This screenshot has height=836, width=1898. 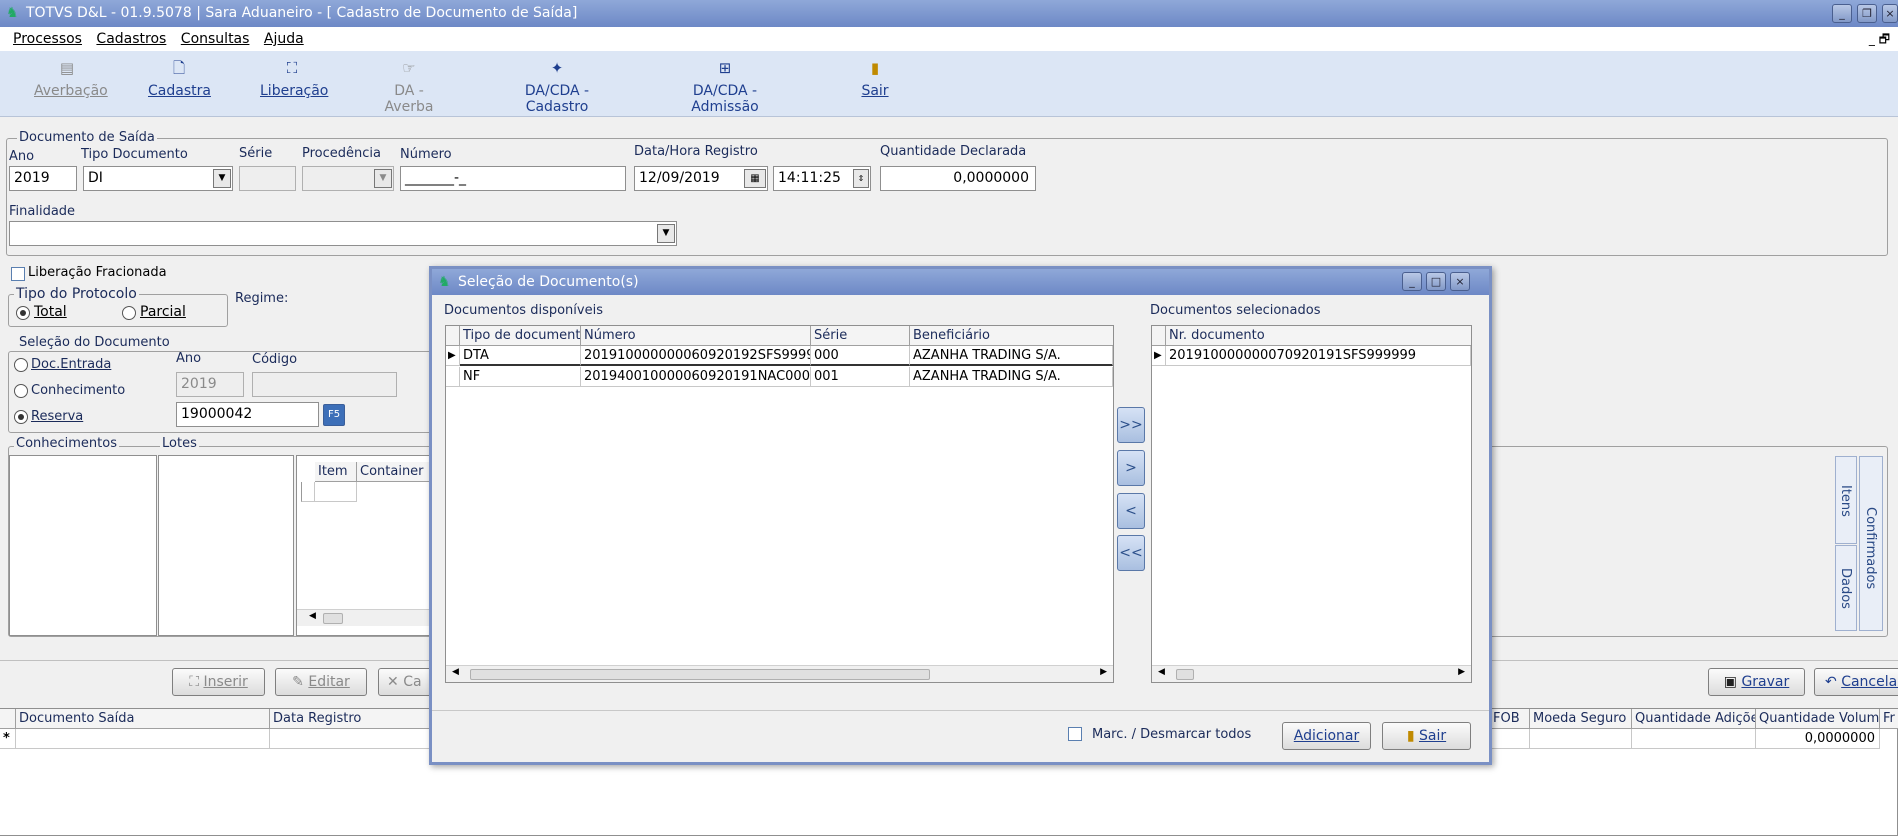 What do you see at coordinates (860, 356) in the screenshot?
I see `table-row-cell: 000` at bounding box center [860, 356].